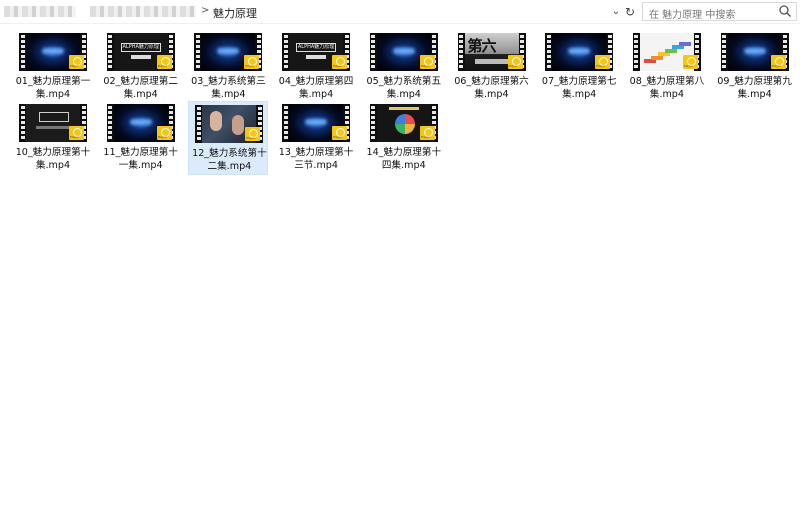  I want to click on file-item: 11_魅力原理第十一集.mp4, so click(141, 138).